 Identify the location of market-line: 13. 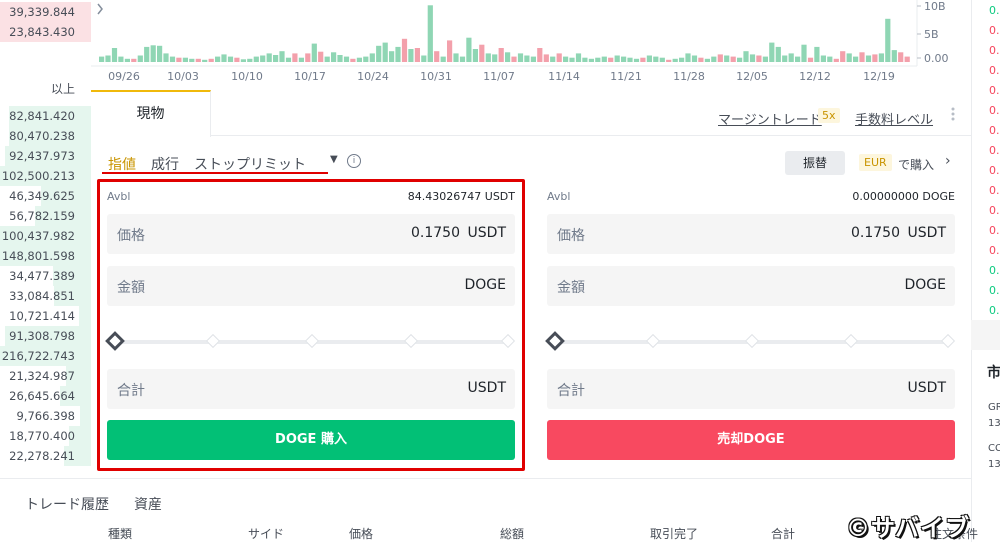
(994, 423).